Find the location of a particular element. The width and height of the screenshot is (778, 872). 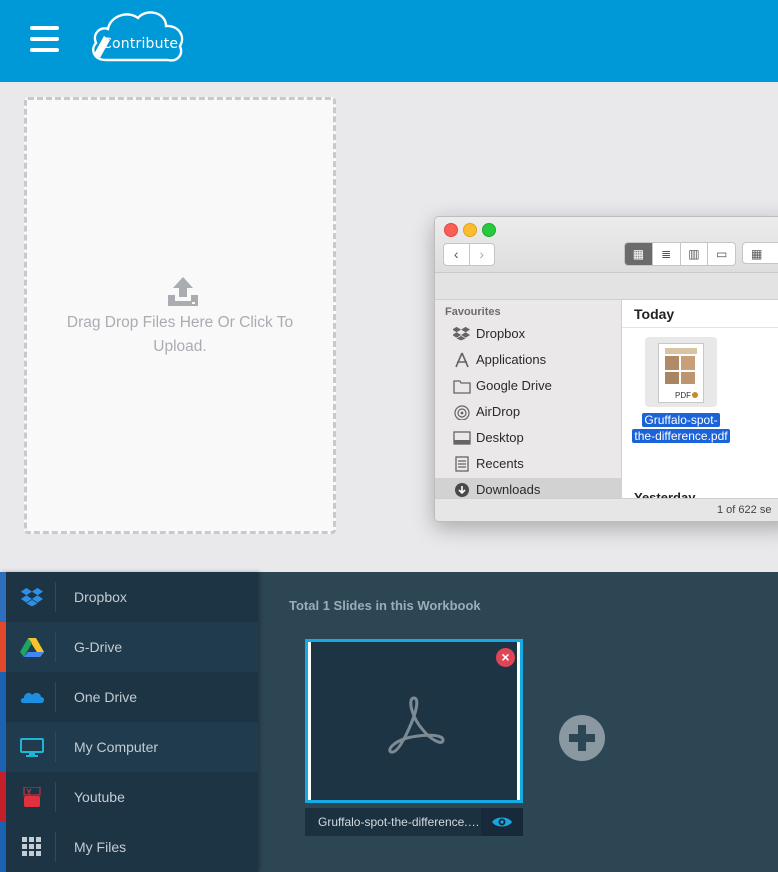

folder-icon is located at coordinates (462, 387).